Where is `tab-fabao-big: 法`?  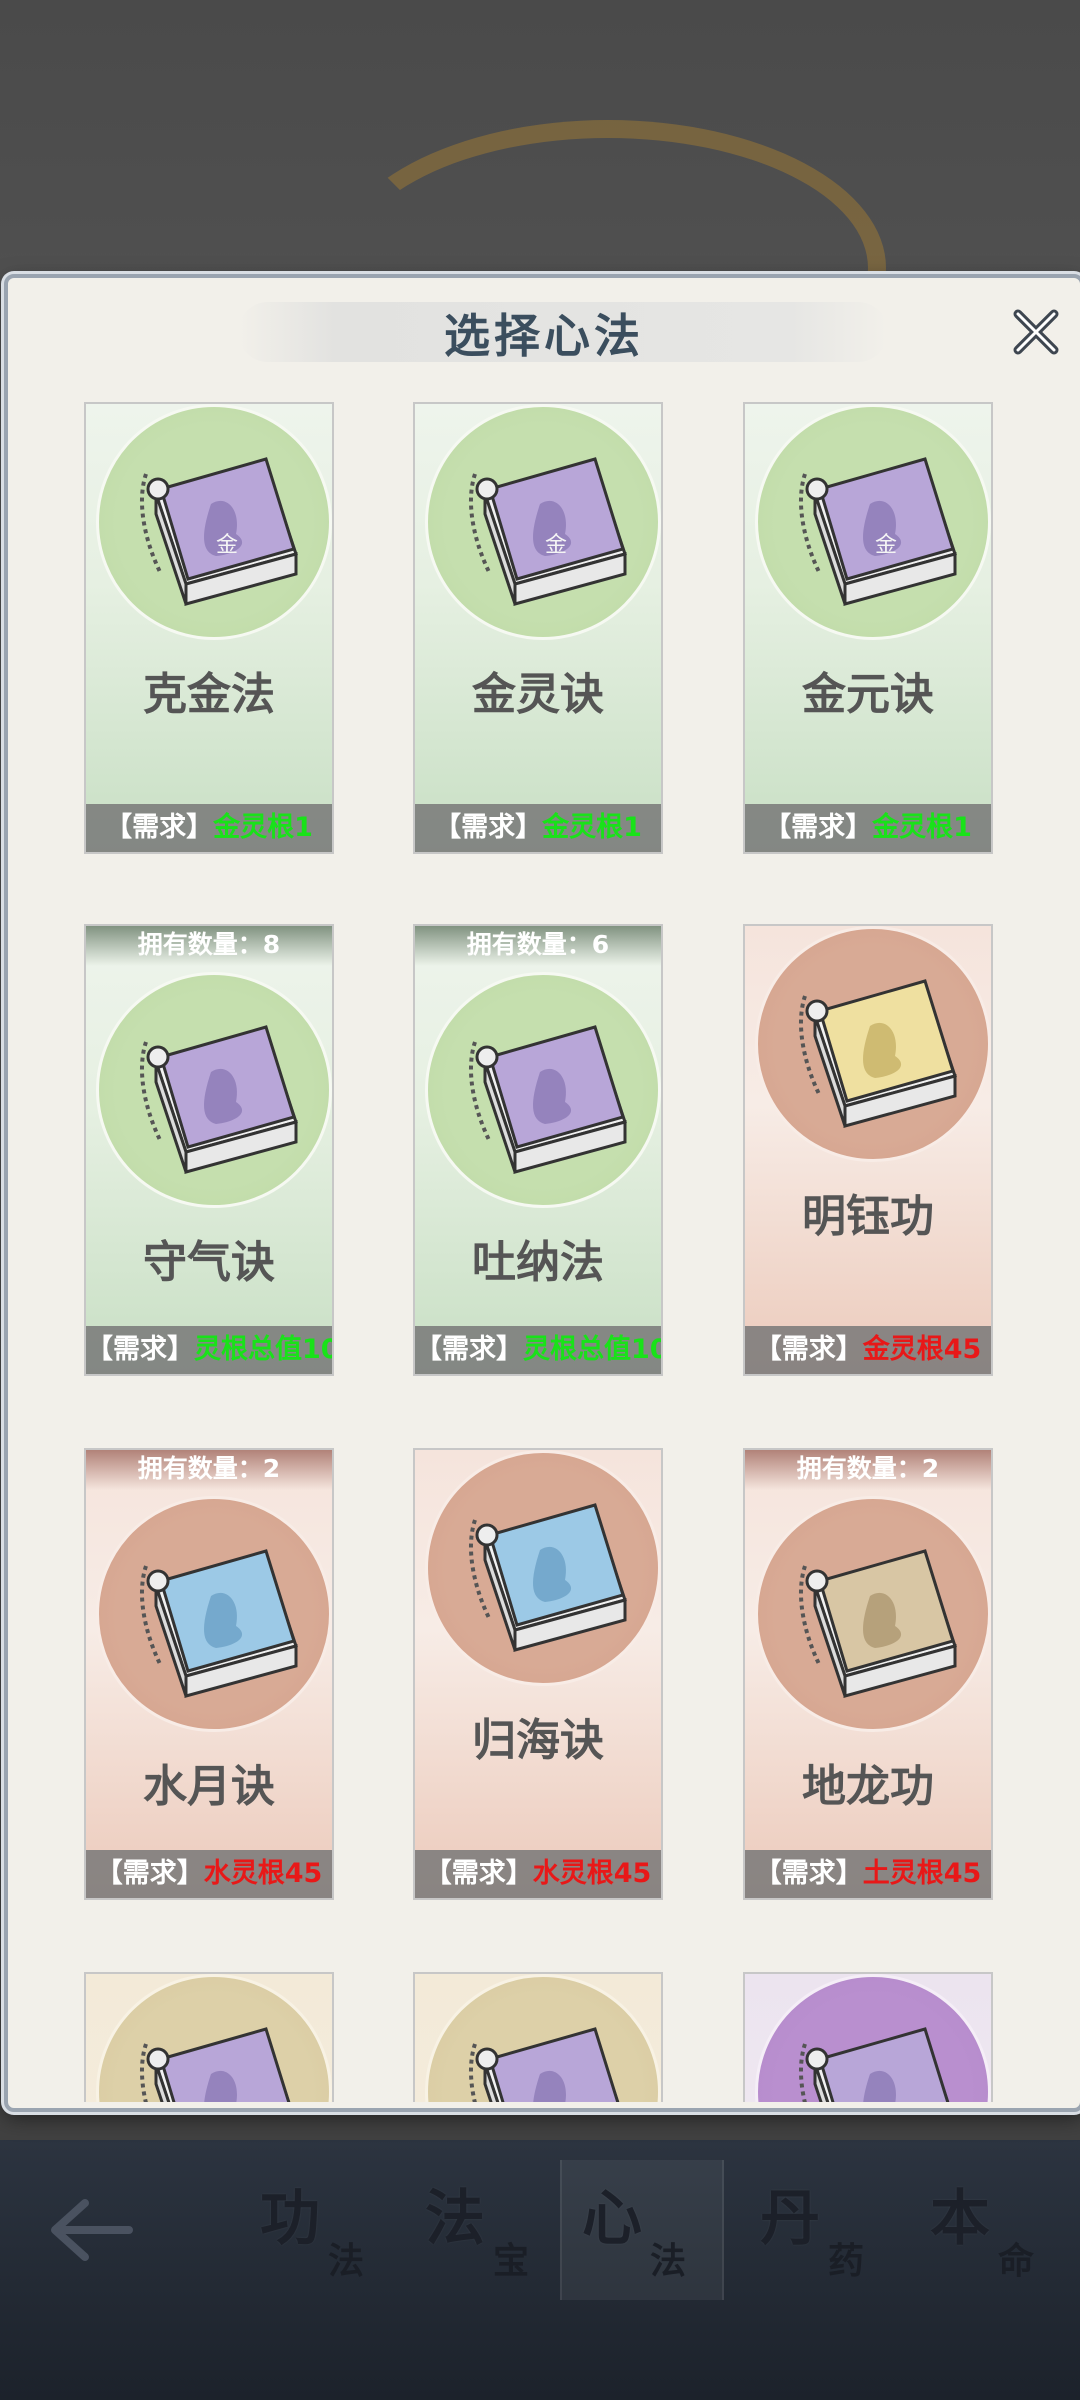 tab-fabao-big: 法 is located at coordinates (455, 2219).